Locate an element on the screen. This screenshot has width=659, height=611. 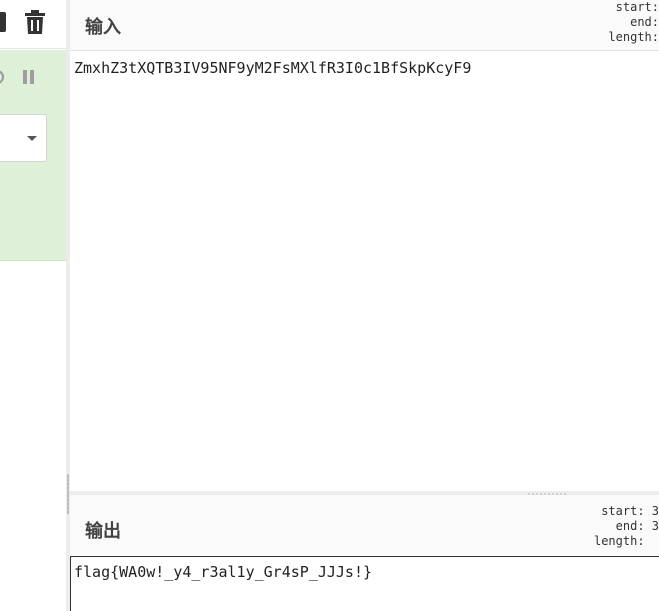
output-stat-end: end: 3 is located at coordinates (637, 526).